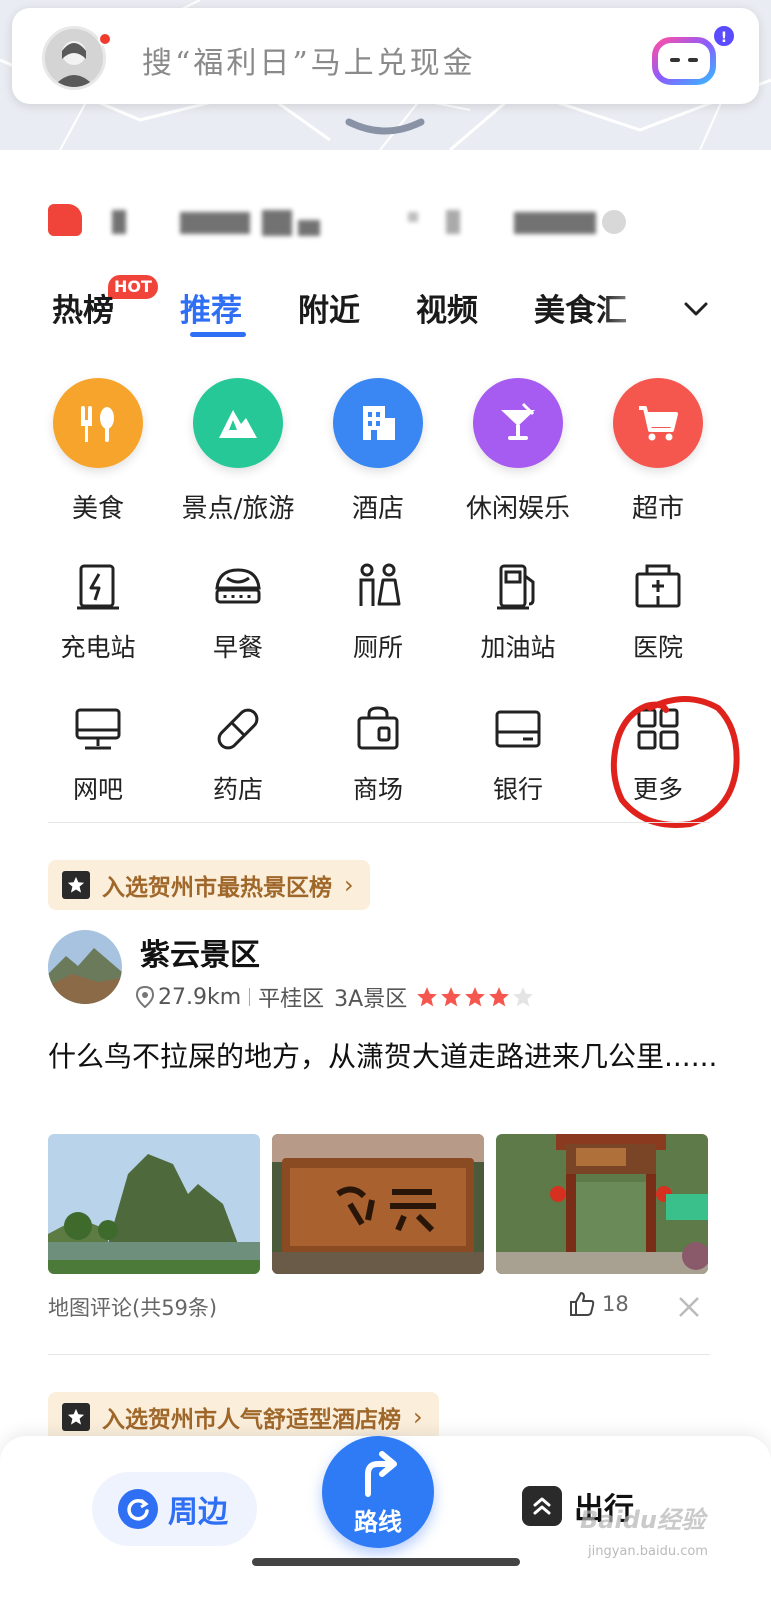  Describe the element at coordinates (348, 223) in the screenshot. I see `blurred-info-row` at that location.